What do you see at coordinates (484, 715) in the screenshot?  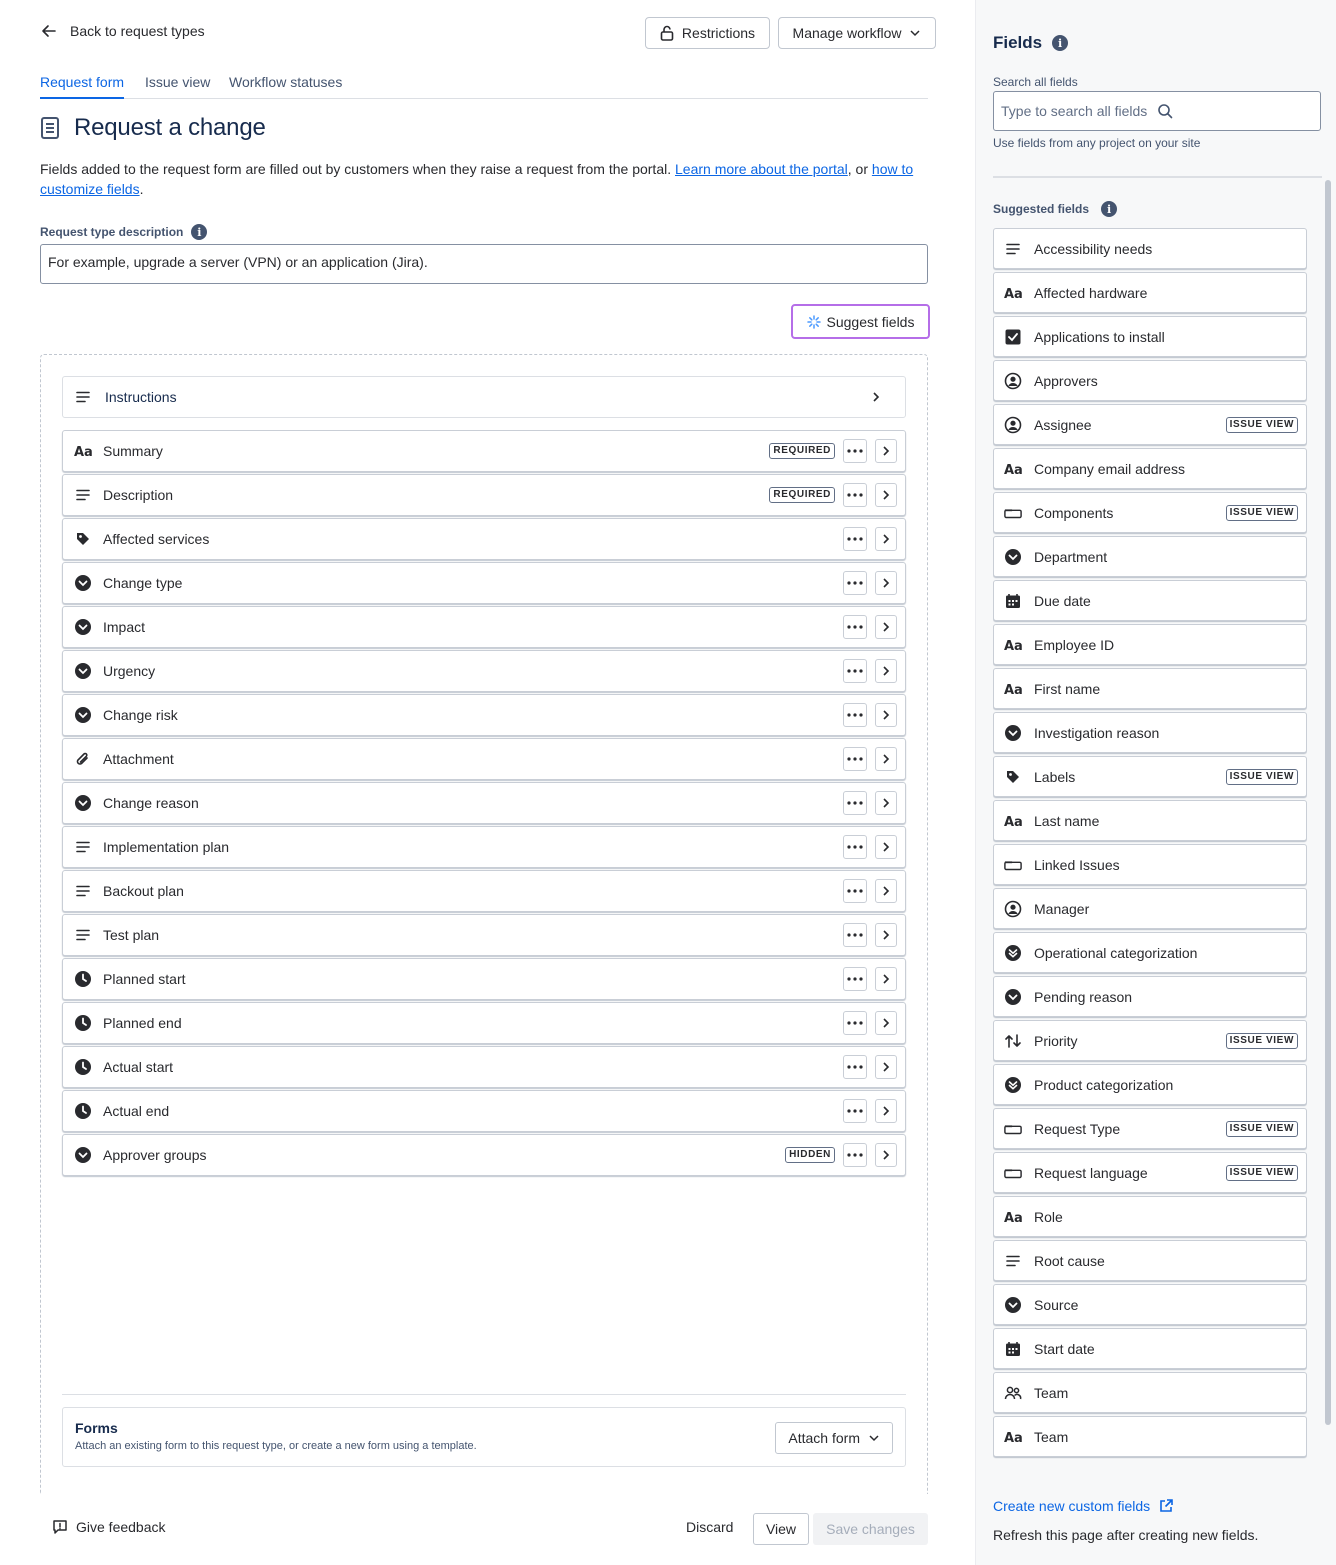 I see `form-field-row: Change risk` at bounding box center [484, 715].